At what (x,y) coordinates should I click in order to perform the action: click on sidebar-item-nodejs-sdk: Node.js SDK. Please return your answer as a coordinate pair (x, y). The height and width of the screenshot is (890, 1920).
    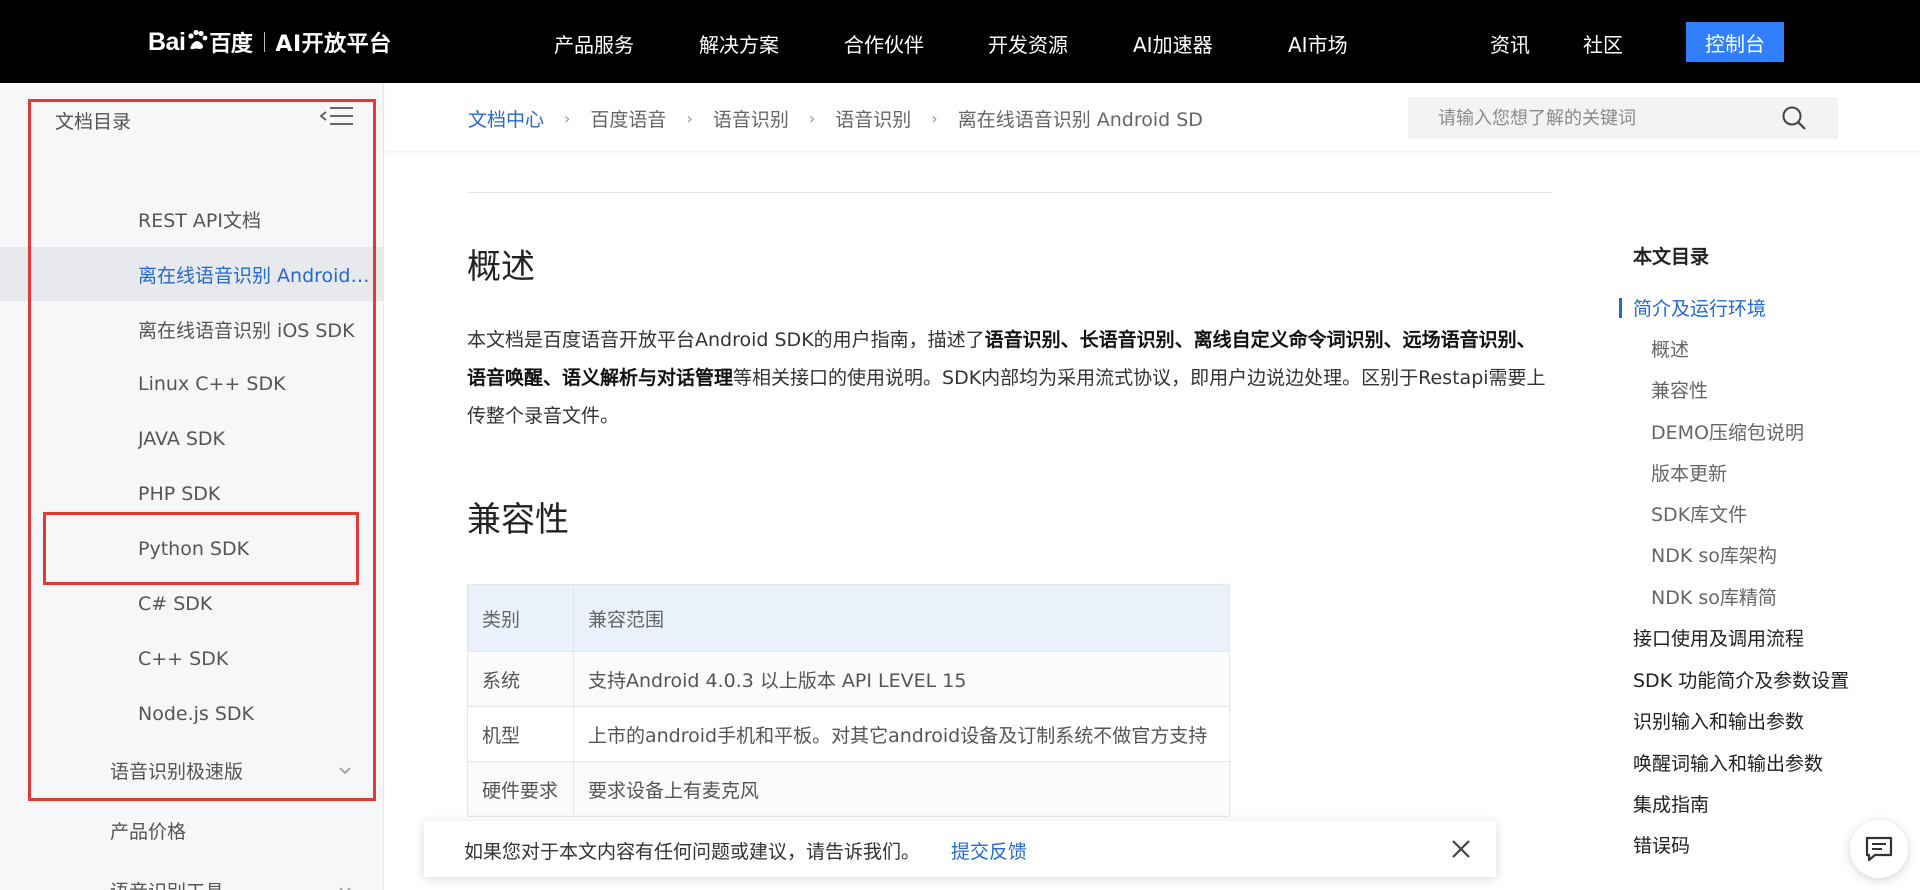
    Looking at the image, I should click on (191, 714).